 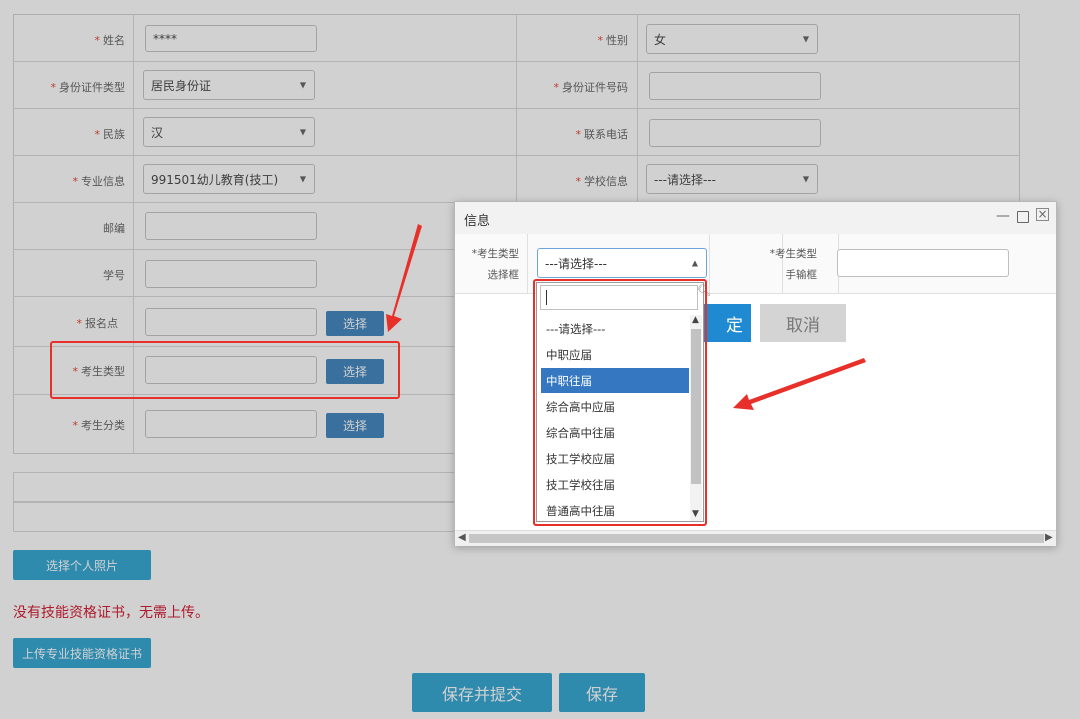 I want to click on dialog-header: 信息 — ×, so click(x=755, y=218).